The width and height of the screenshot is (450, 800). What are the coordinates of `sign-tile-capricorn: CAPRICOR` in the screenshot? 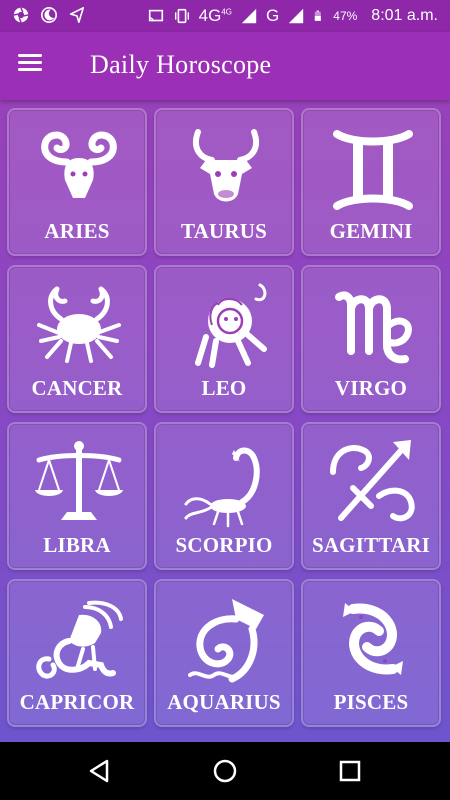 It's located at (77, 653).